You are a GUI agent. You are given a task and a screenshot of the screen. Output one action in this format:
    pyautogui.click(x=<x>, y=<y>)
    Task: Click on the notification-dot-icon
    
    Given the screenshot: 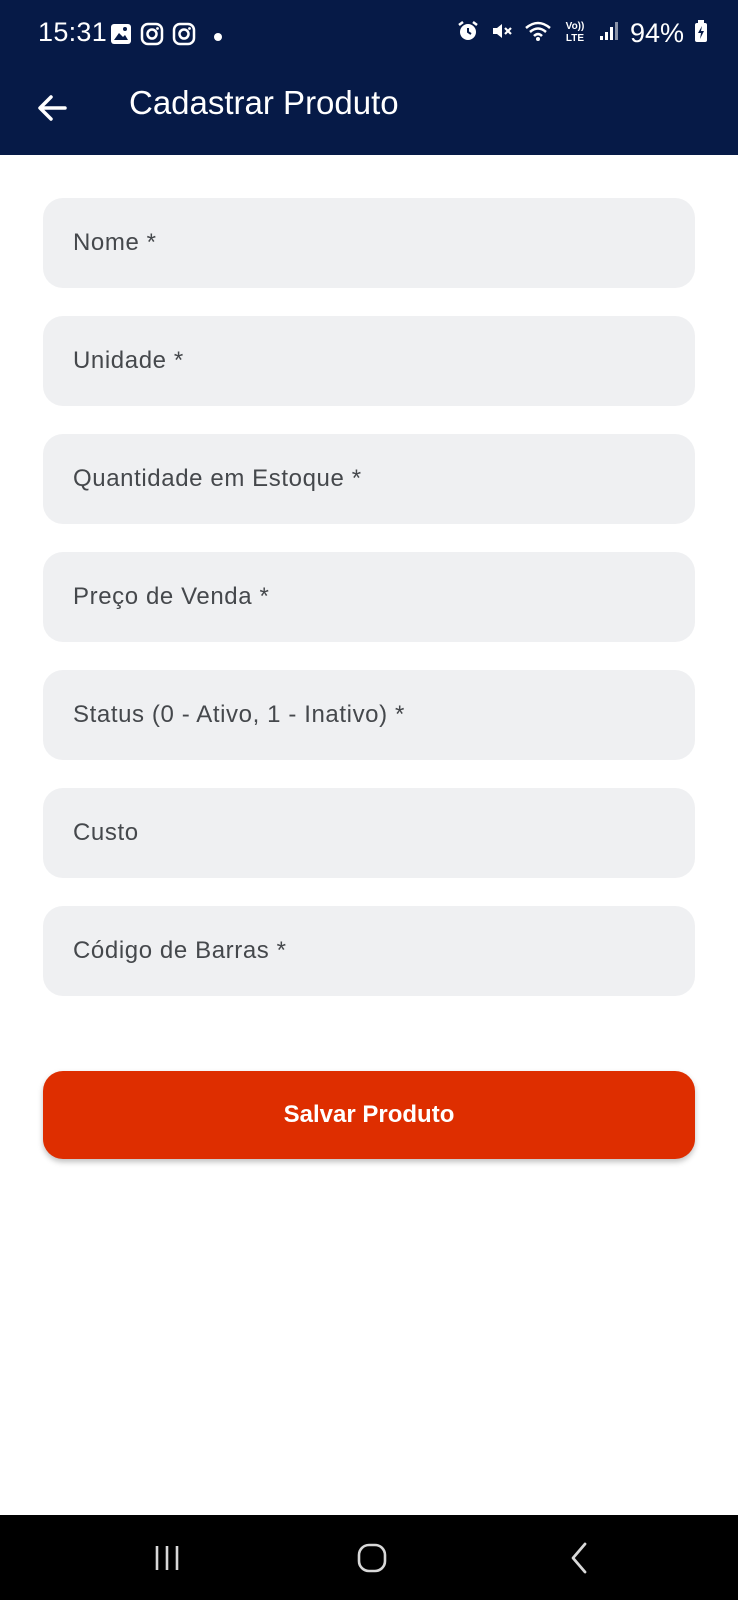 What is the action you would take?
    pyautogui.click(x=218, y=36)
    